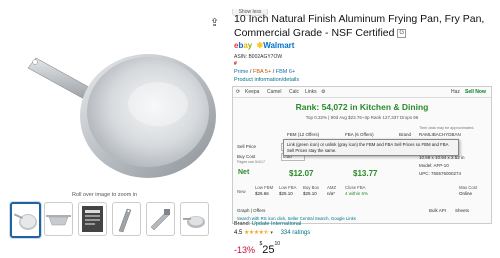 The height and width of the screenshot is (258, 500). What do you see at coordinates (440, 134) in the screenshot?
I see `brand-value: RAMLIBACHYDBAN` at bounding box center [440, 134].